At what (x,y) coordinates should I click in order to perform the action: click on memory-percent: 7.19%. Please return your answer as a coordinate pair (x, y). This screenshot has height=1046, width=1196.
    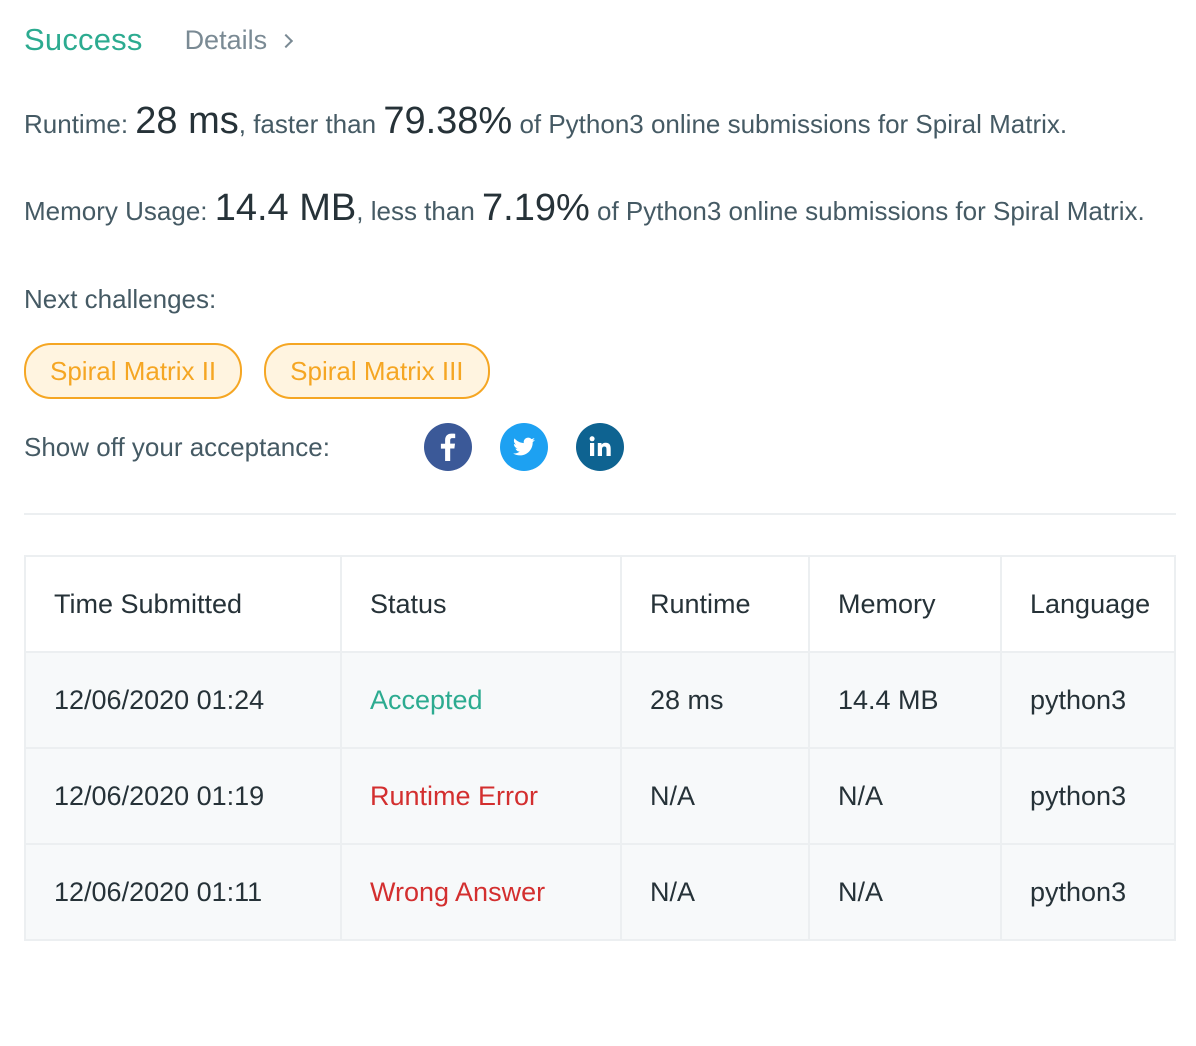
    Looking at the image, I should click on (536, 208).